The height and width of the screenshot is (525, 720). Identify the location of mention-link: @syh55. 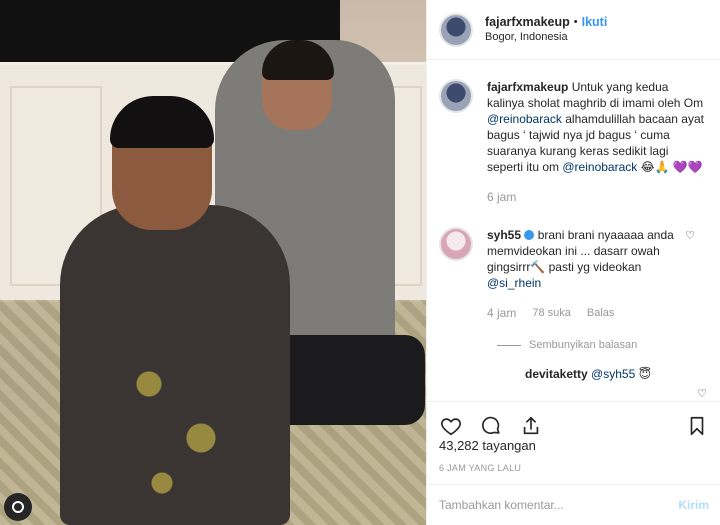
(613, 374).